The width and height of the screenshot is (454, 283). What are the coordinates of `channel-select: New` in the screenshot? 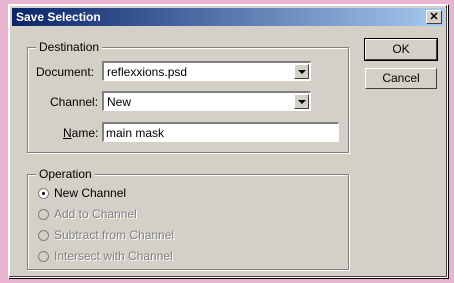 It's located at (206, 101).